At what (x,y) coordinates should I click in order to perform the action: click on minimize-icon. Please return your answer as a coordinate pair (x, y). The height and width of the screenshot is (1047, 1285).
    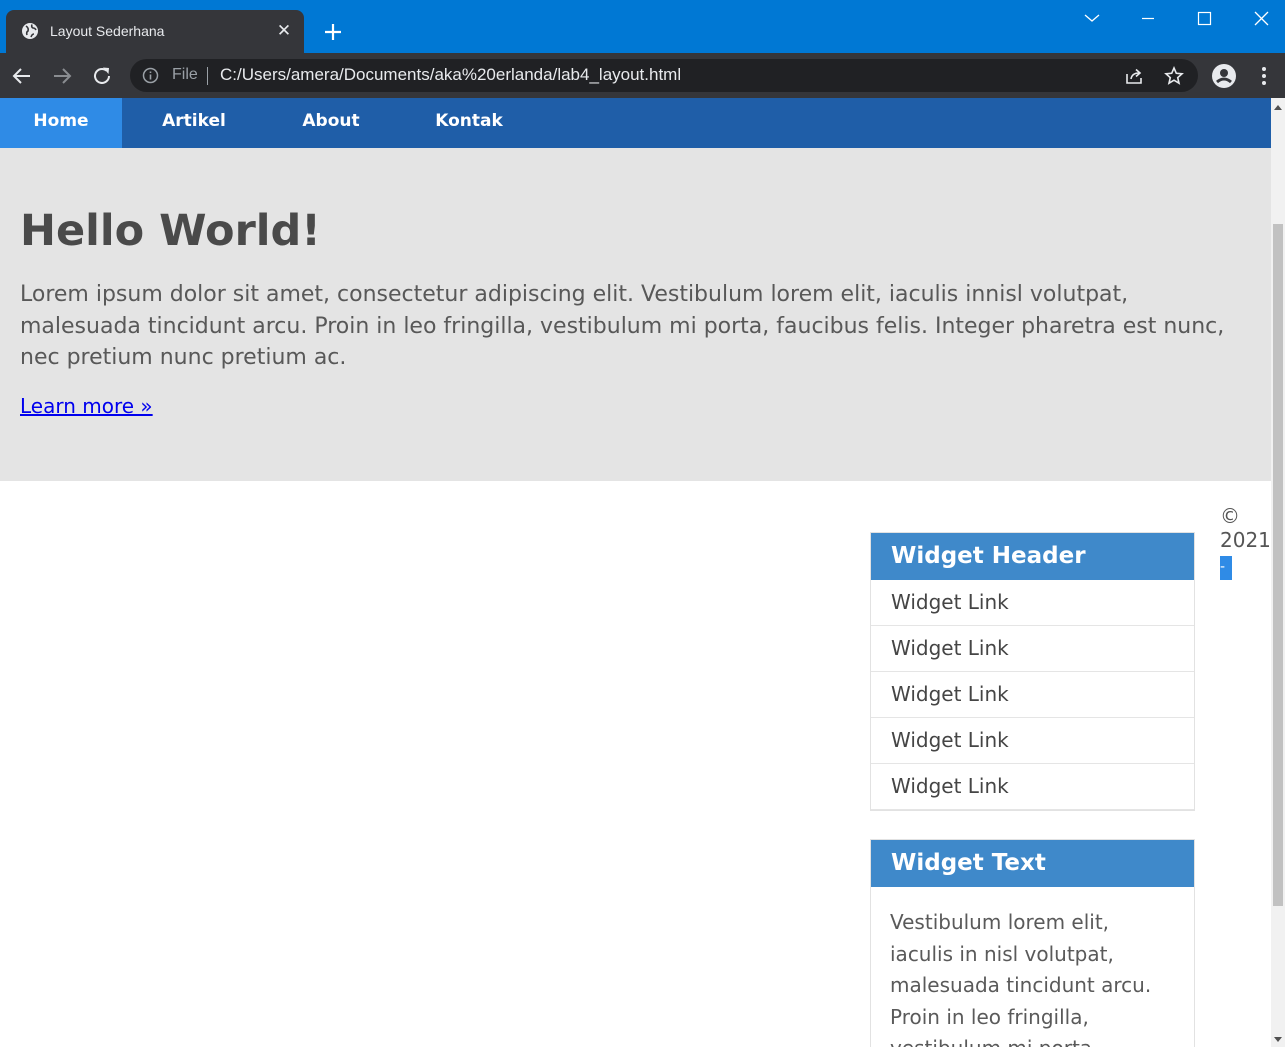
    Looking at the image, I should click on (1148, 19).